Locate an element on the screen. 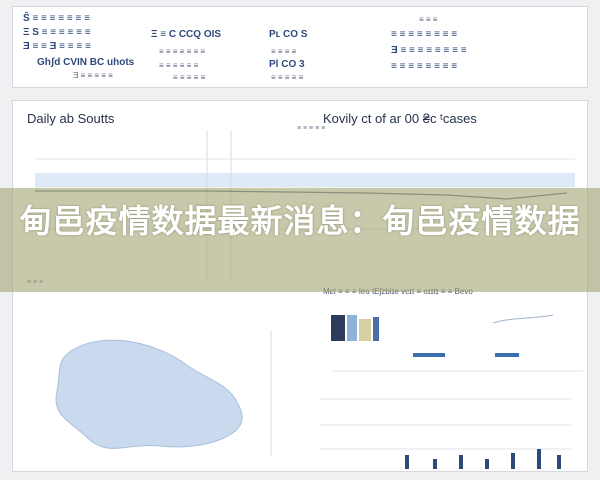 This screenshot has height=480, width=600. summary-col4-line1: ≡ ≡ ≡ is located at coordinates (428, 19).